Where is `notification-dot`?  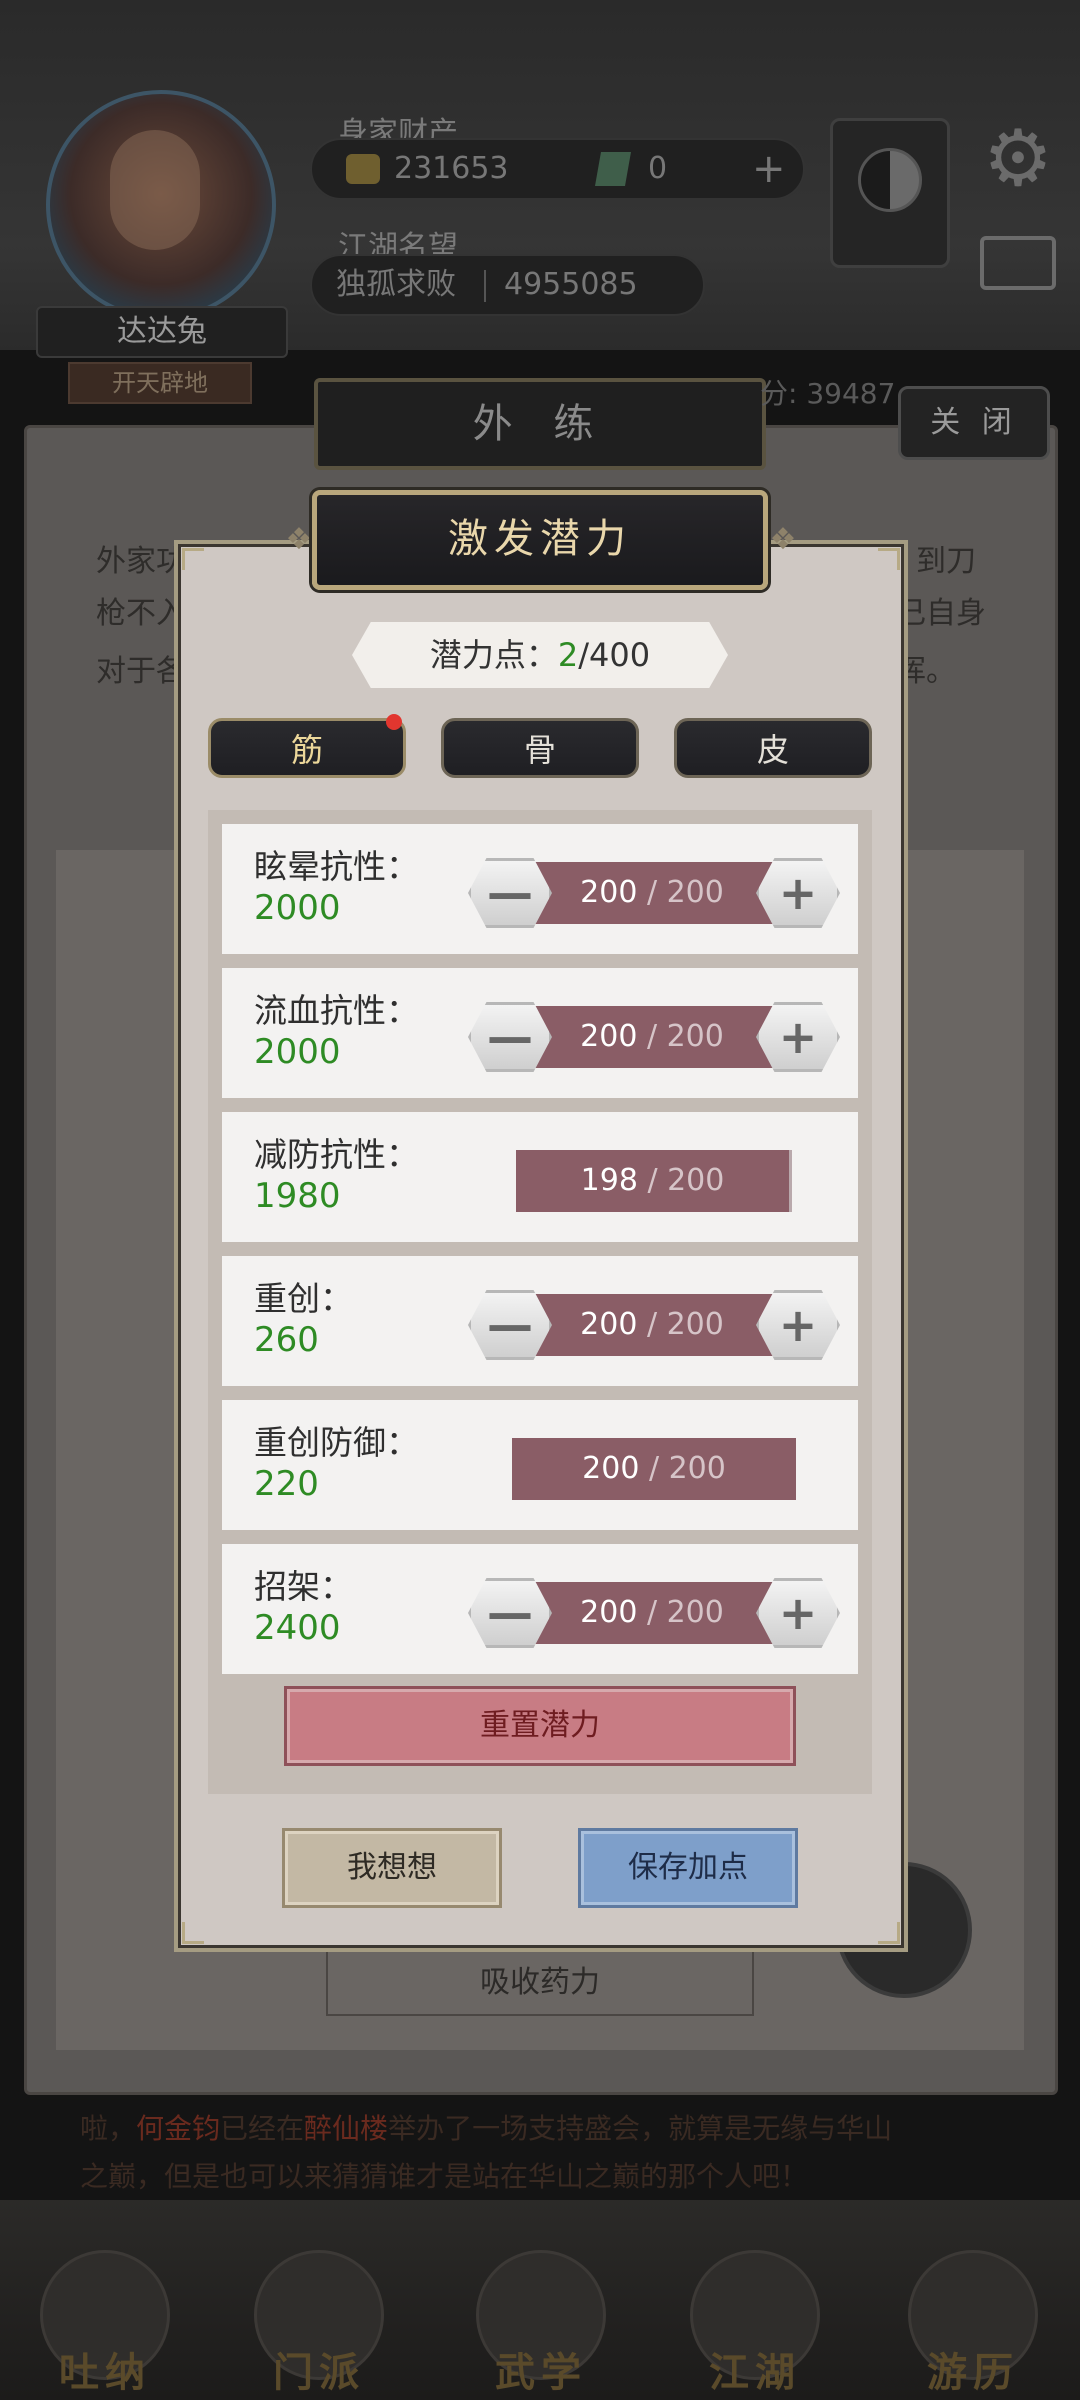
notification-dot is located at coordinates (394, 722).